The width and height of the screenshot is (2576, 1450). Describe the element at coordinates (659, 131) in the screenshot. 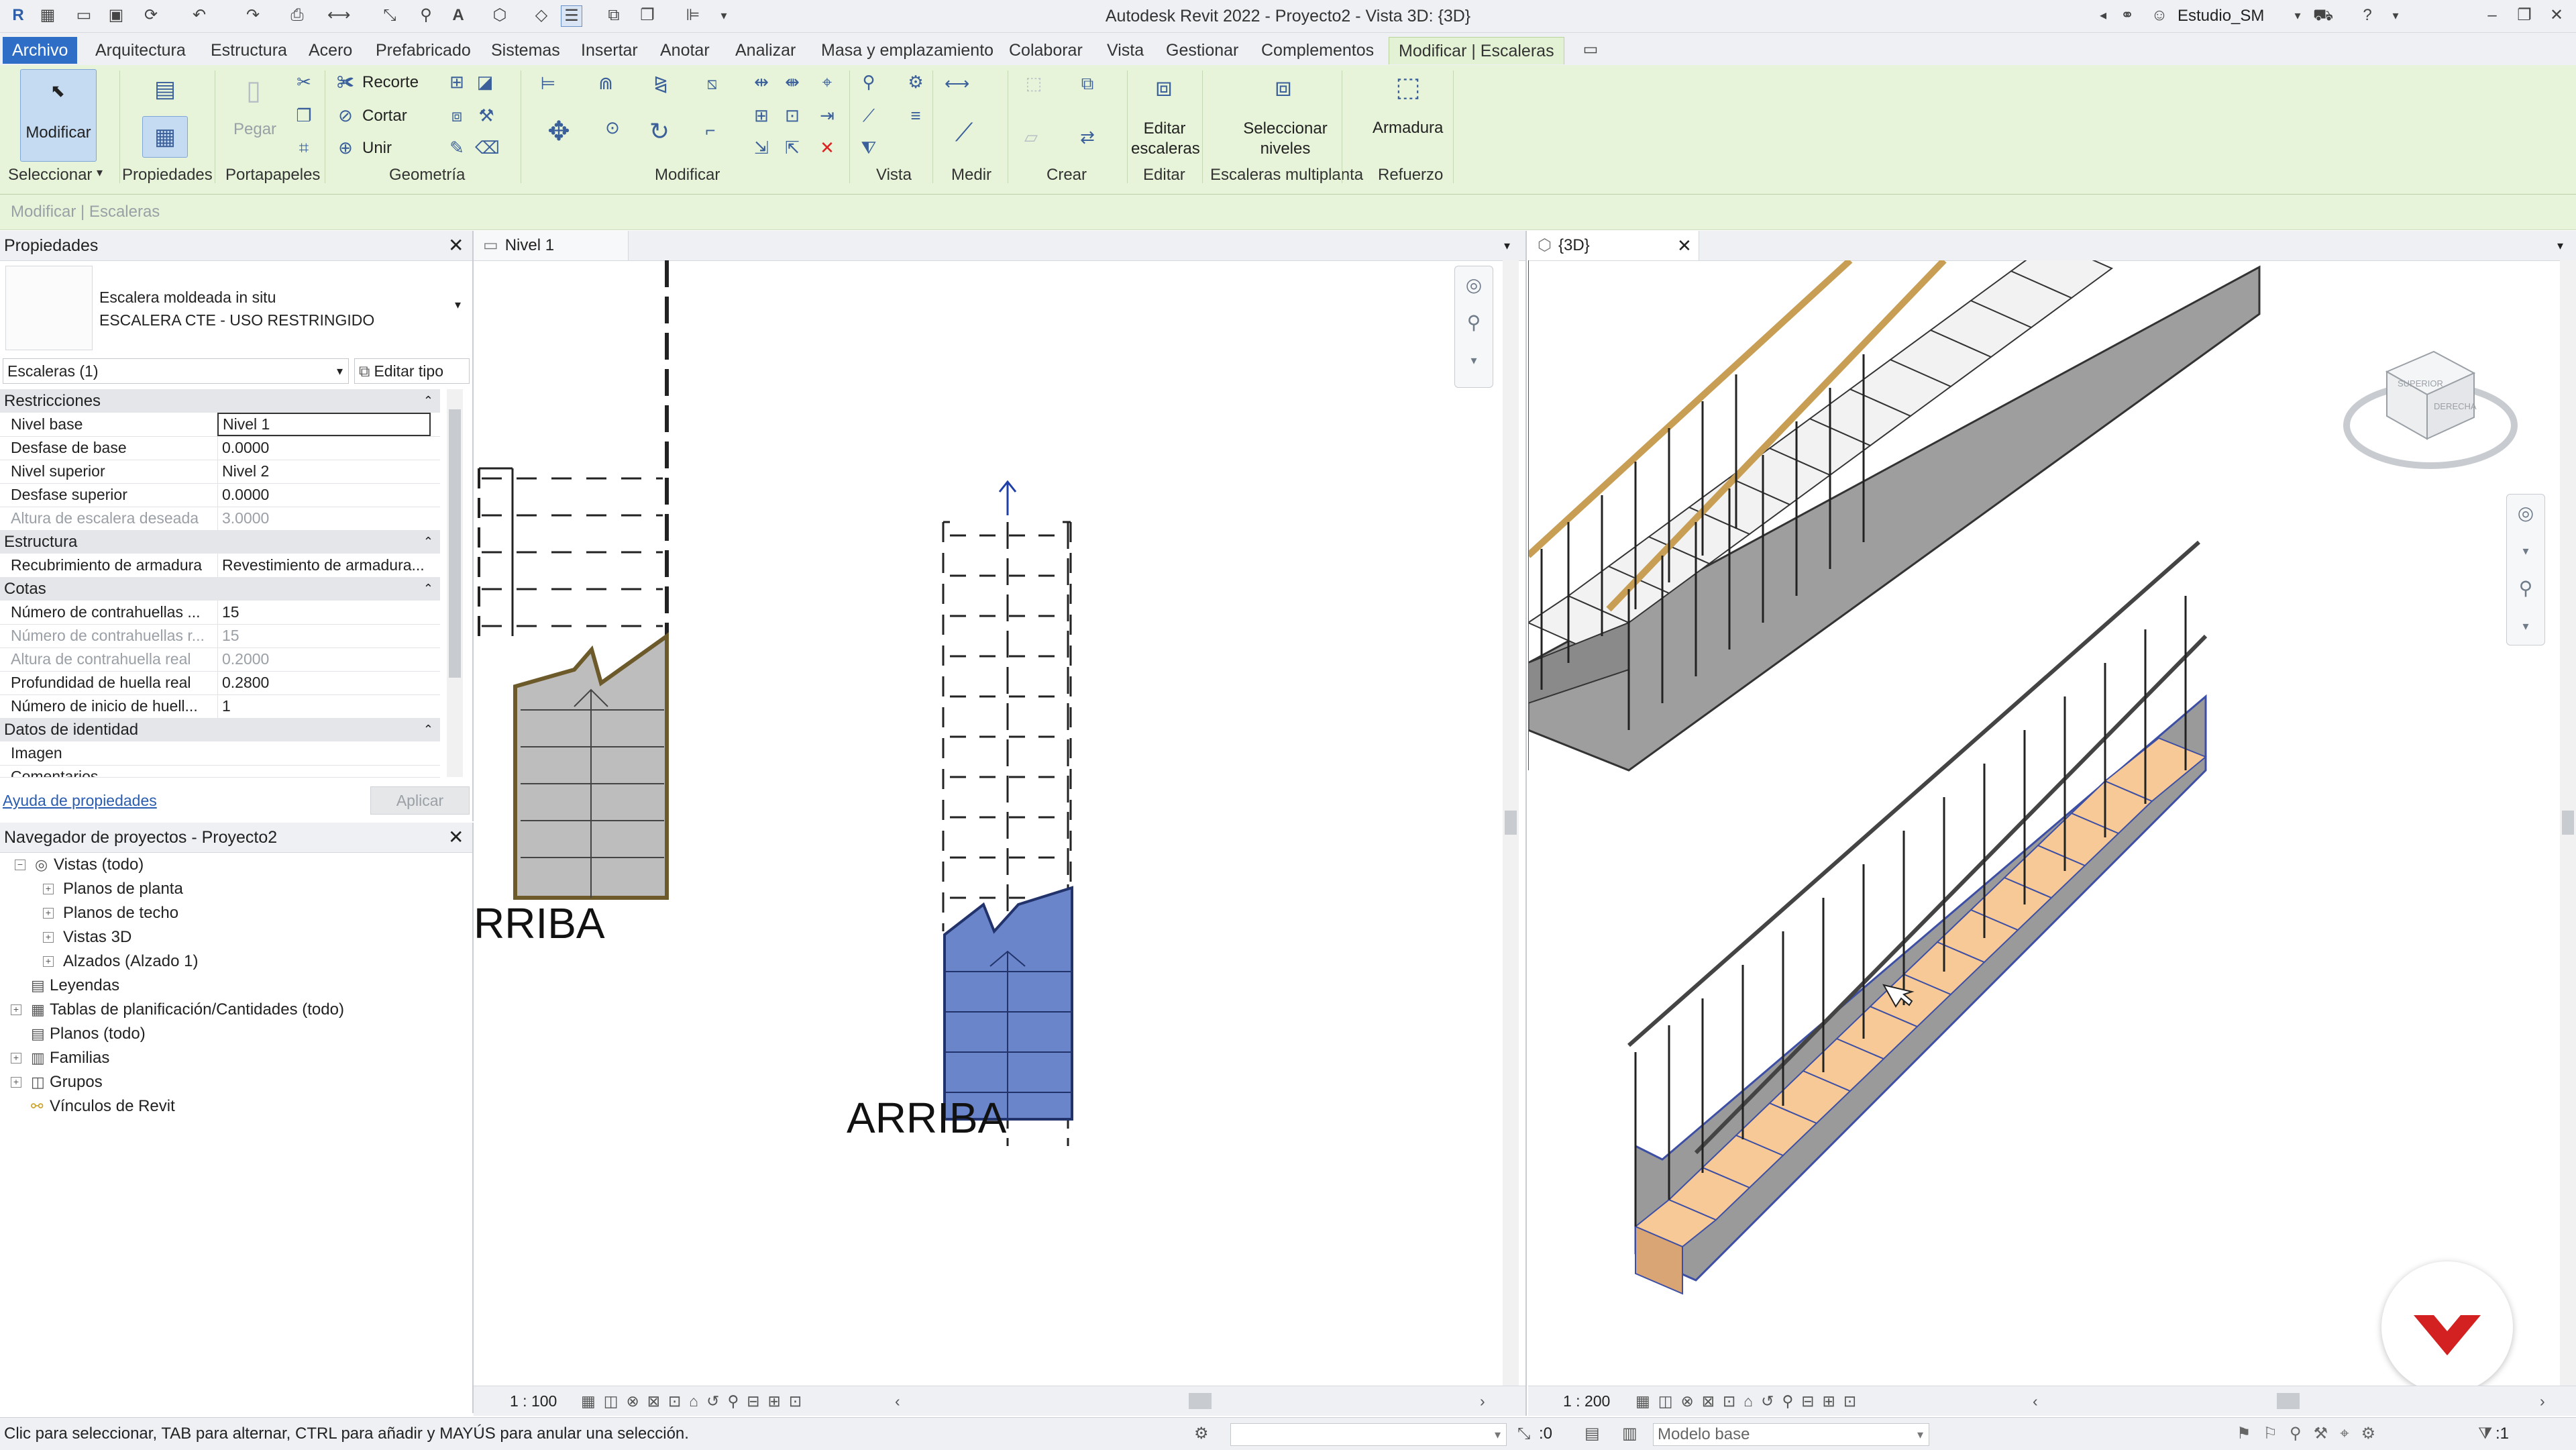

I see `rotate-icon: ↻` at that location.